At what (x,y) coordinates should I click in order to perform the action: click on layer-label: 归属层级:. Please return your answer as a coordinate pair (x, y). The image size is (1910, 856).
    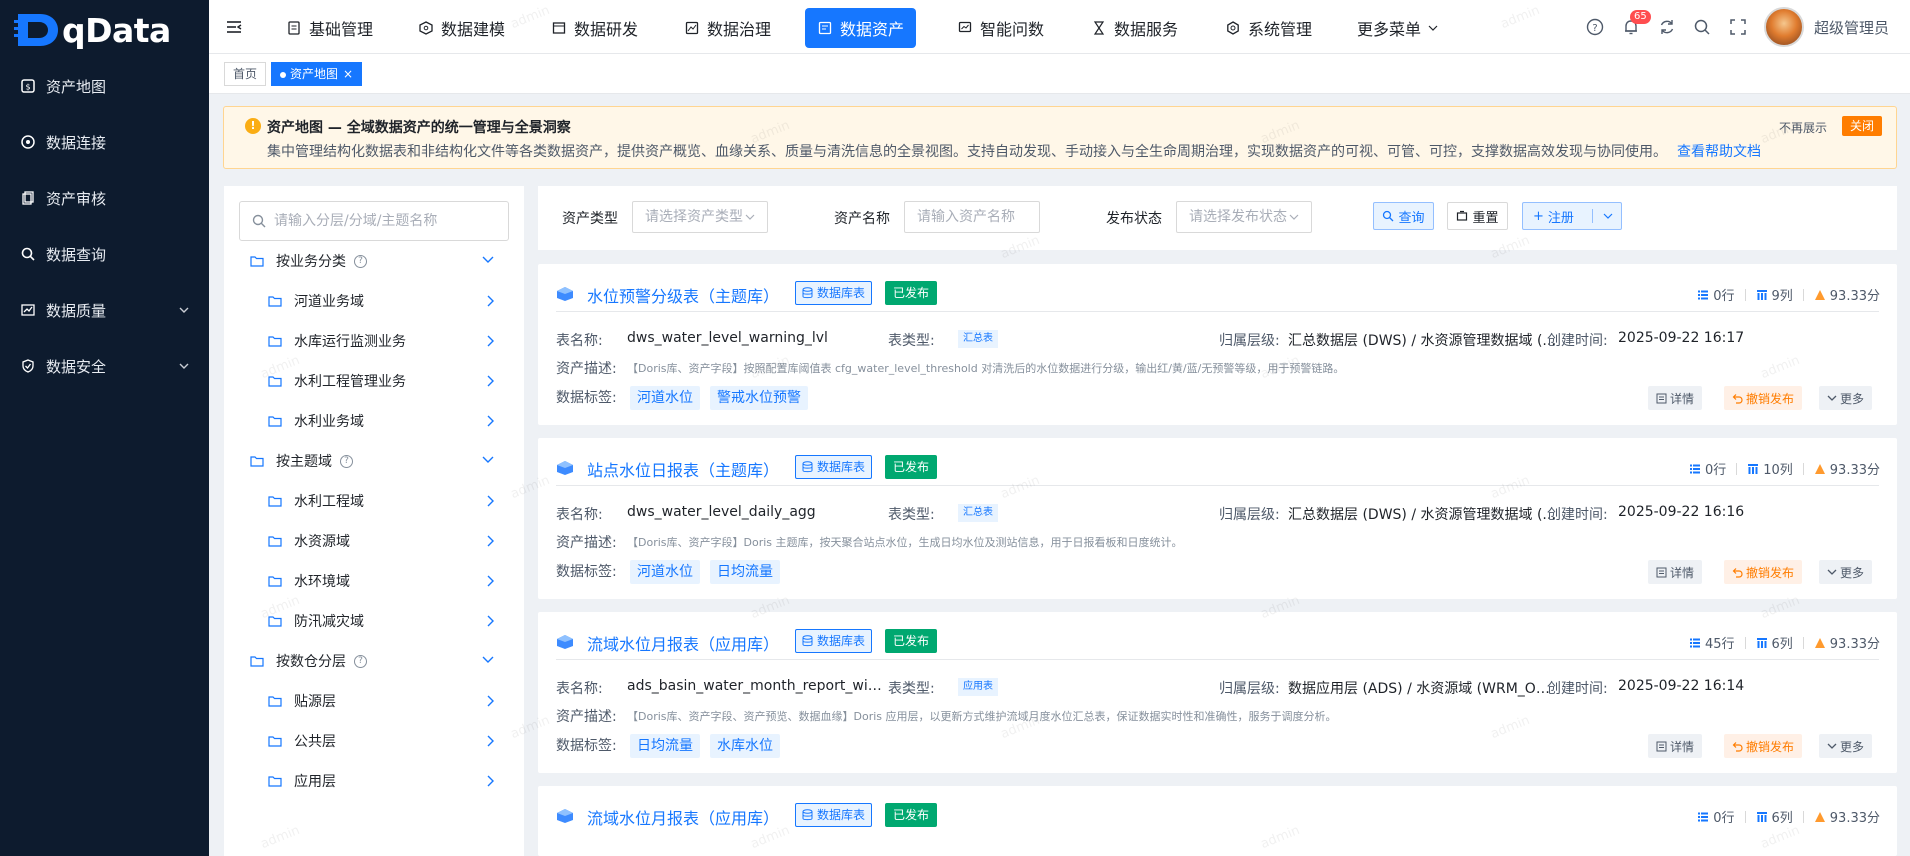
    Looking at the image, I should click on (1249, 515).